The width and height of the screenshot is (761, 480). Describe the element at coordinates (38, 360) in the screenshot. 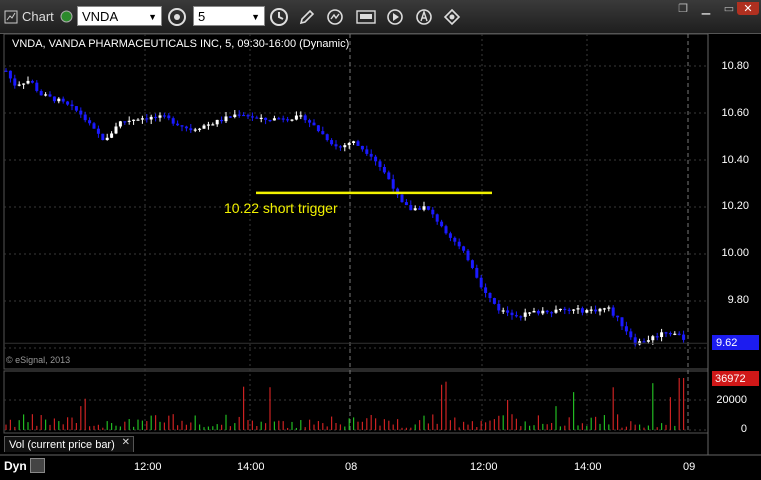

I see `copyright: © eSignal, 2013` at that location.